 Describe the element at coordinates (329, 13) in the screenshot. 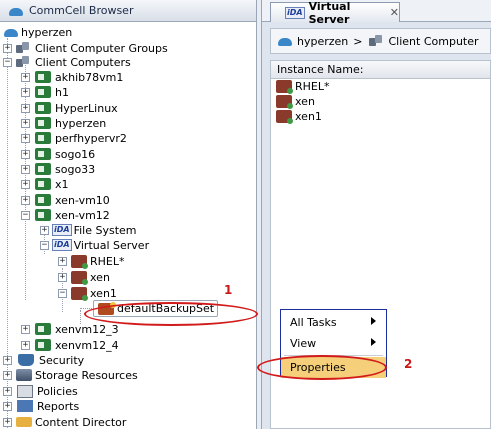

I see `tab-label: Virtual Server` at that location.